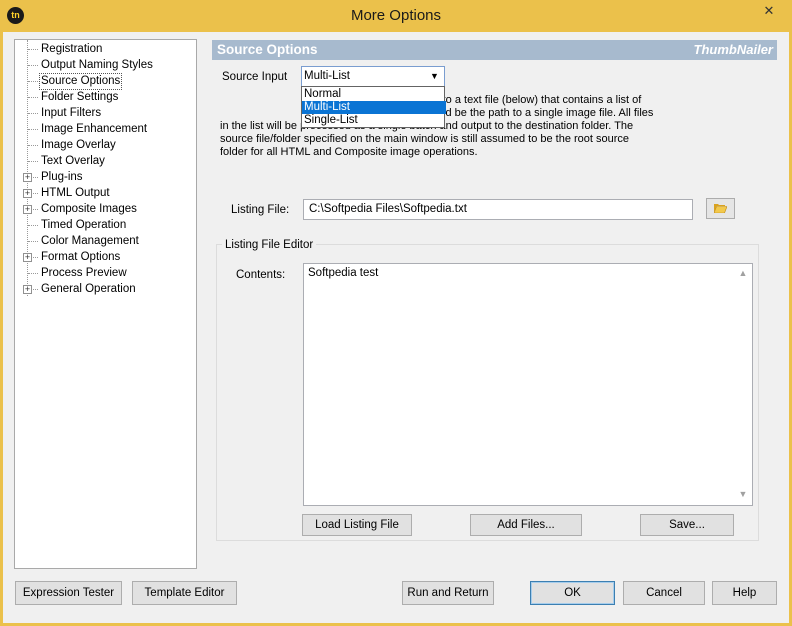 Image resolution: width=792 pixels, height=626 pixels. Describe the element at coordinates (62, 177) in the screenshot. I see `tree-item-plug-ins: Plug-ins` at that location.